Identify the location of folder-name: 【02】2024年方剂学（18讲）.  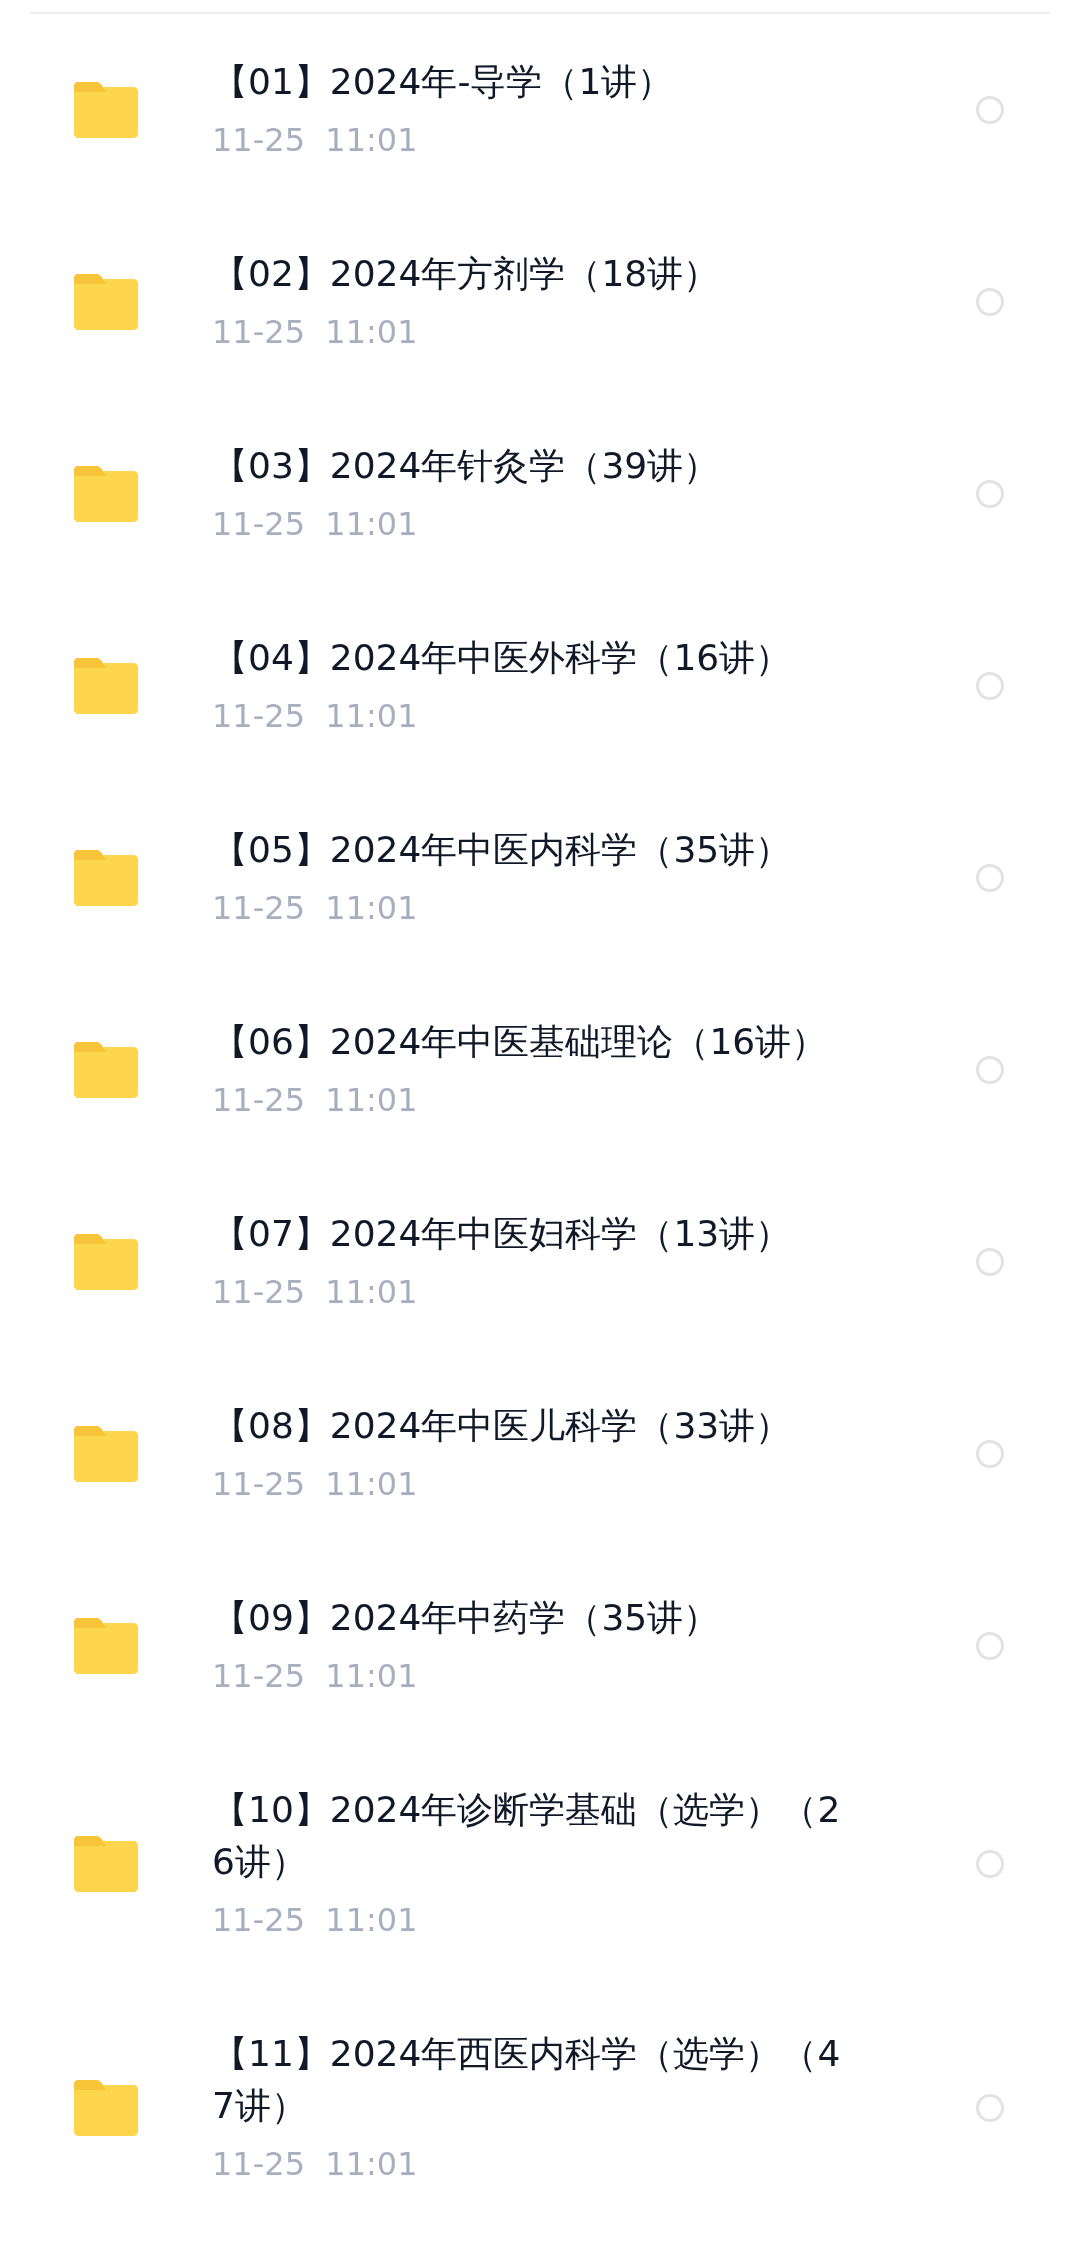
(466, 274).